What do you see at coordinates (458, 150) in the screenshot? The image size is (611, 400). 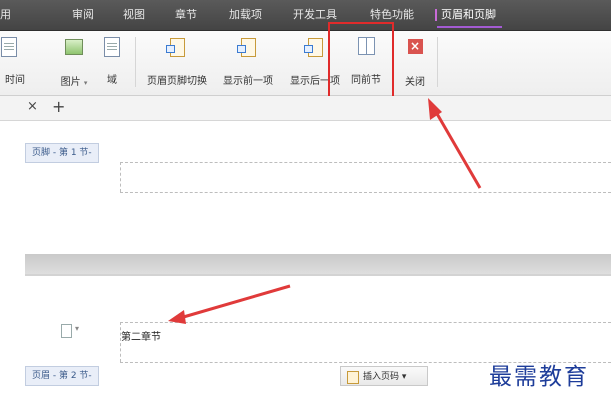 I see `arrow-to-same-as-previous` at bounding box center [458, 150].